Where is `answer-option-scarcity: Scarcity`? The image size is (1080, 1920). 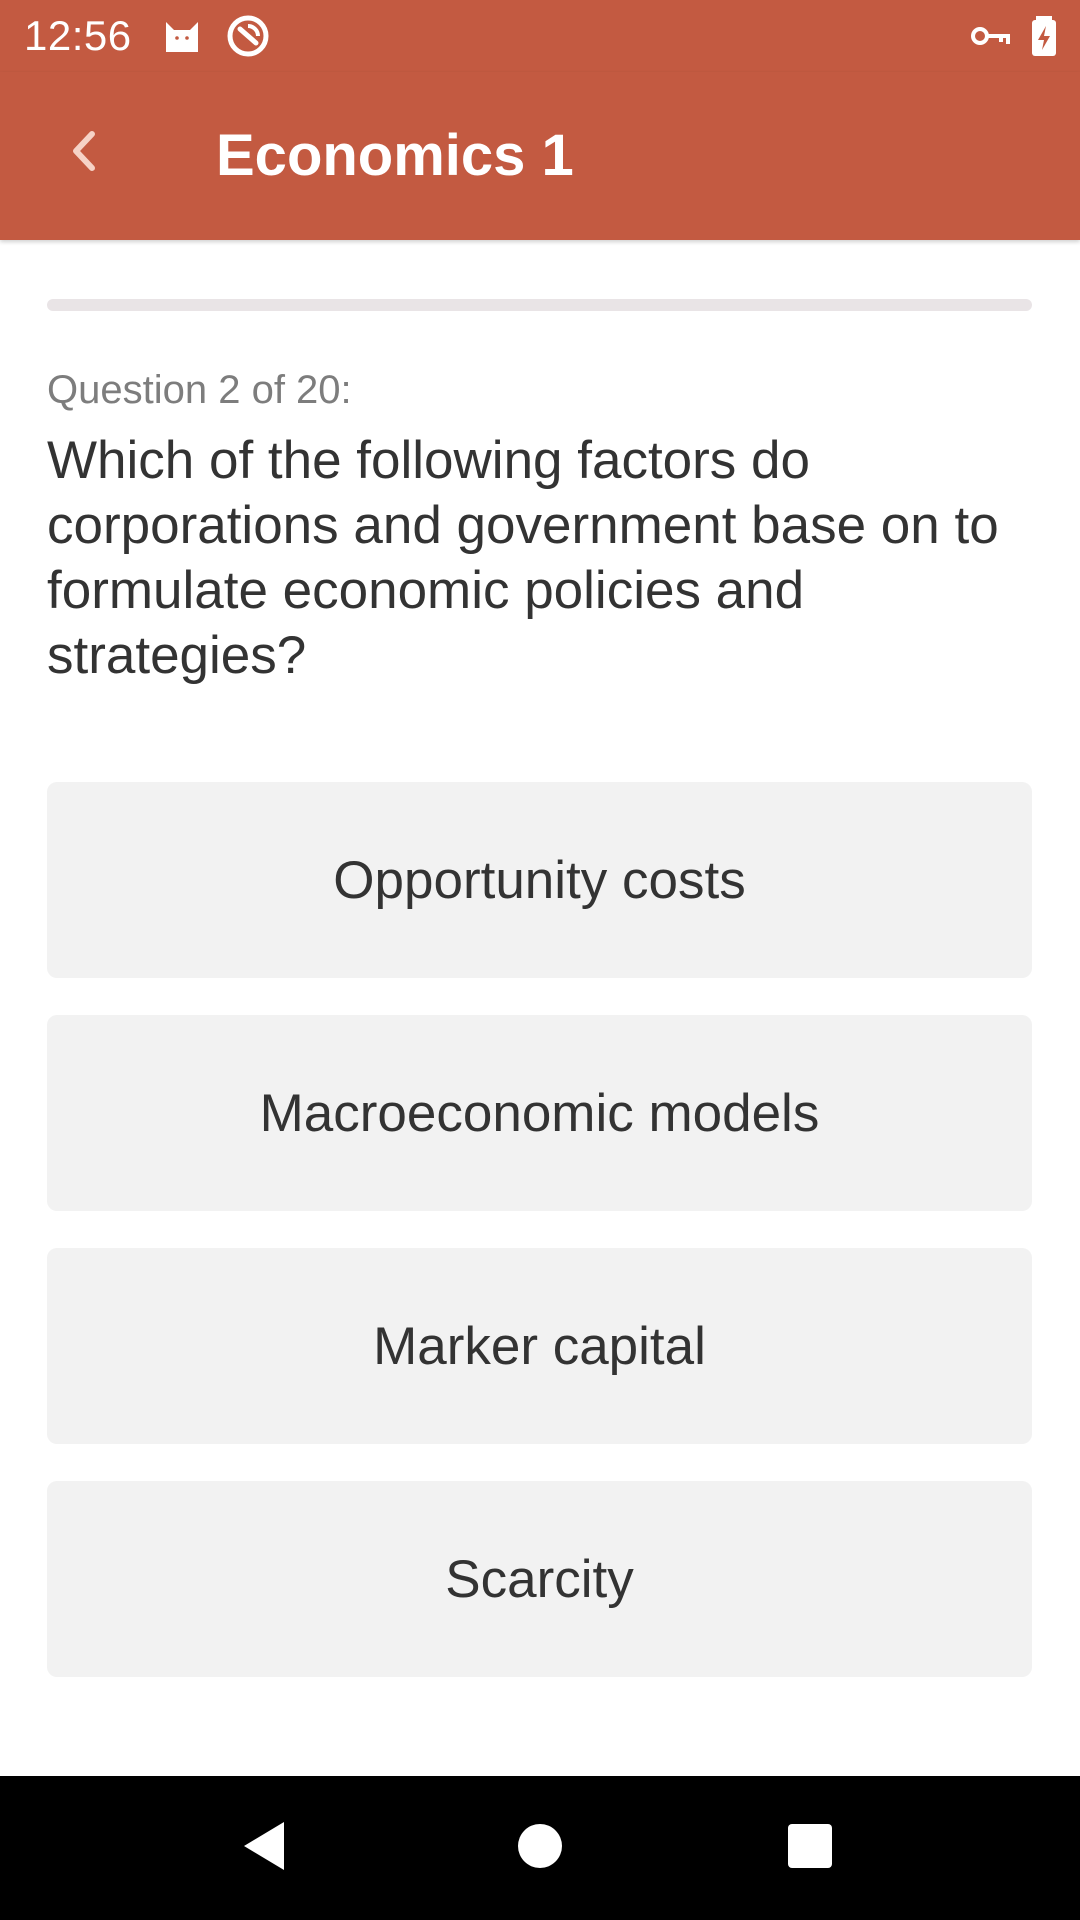
answer-option-scarcity: Scarcity is located at coordinates (539, 1579).